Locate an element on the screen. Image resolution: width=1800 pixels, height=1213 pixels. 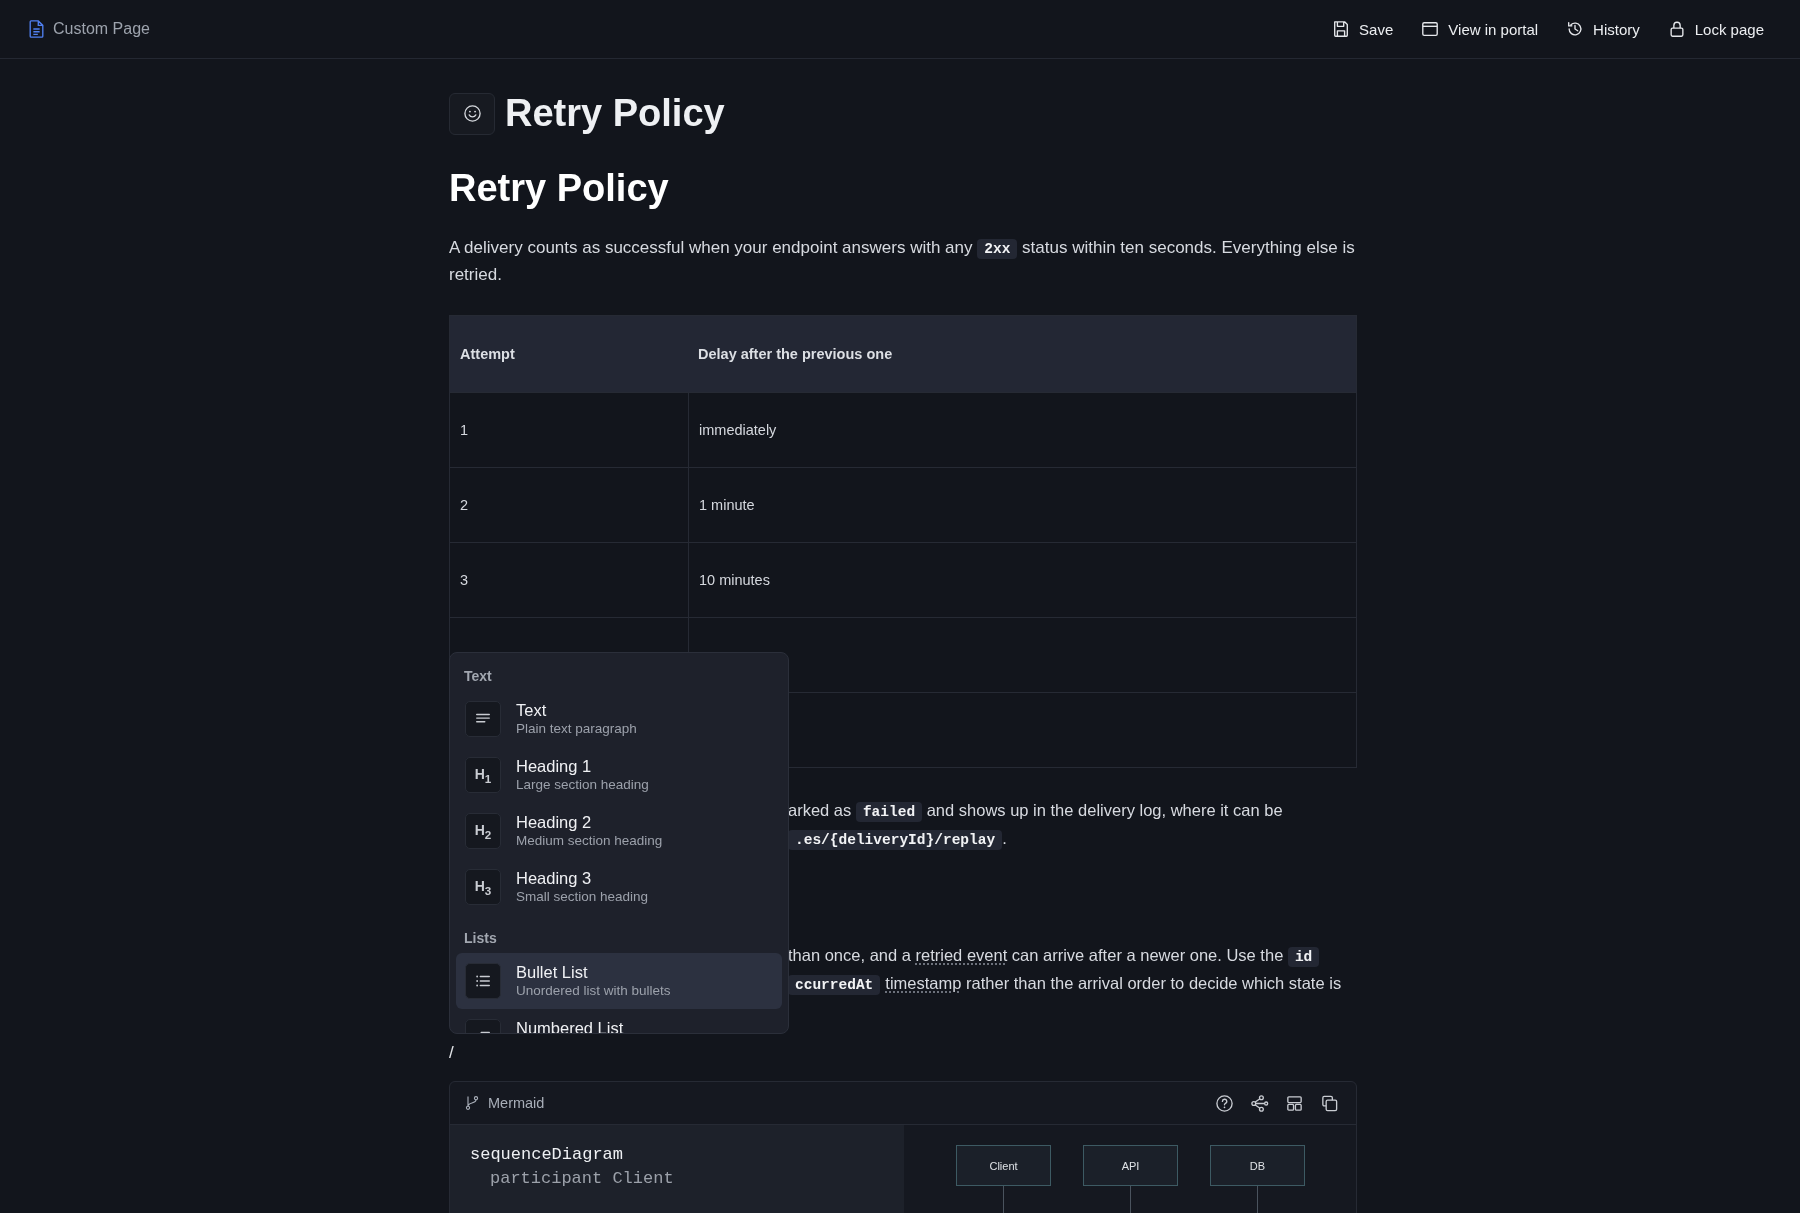
table-cell: 1 is located at coordinates (569, 430).